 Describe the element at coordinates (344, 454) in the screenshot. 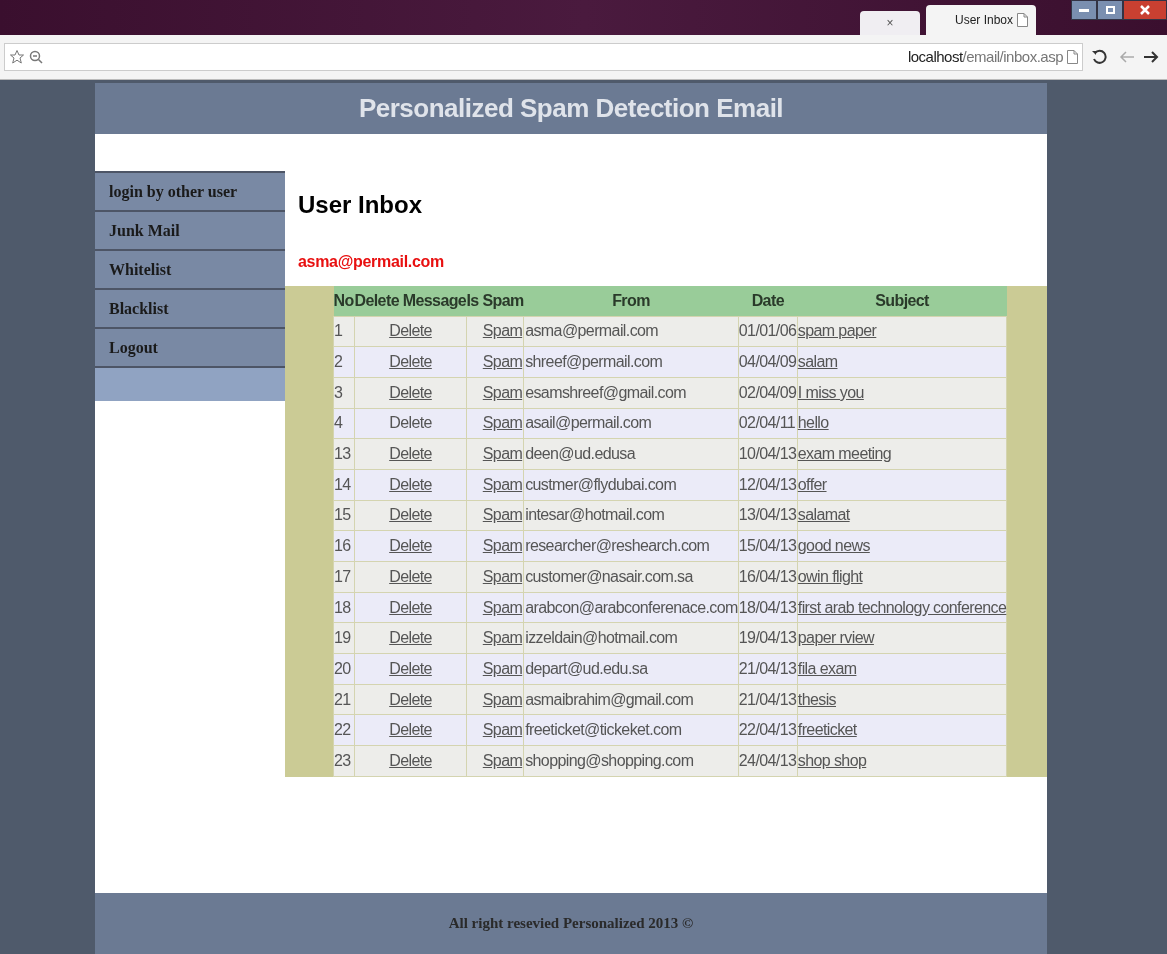

I see `table-cell: 13` at that location.